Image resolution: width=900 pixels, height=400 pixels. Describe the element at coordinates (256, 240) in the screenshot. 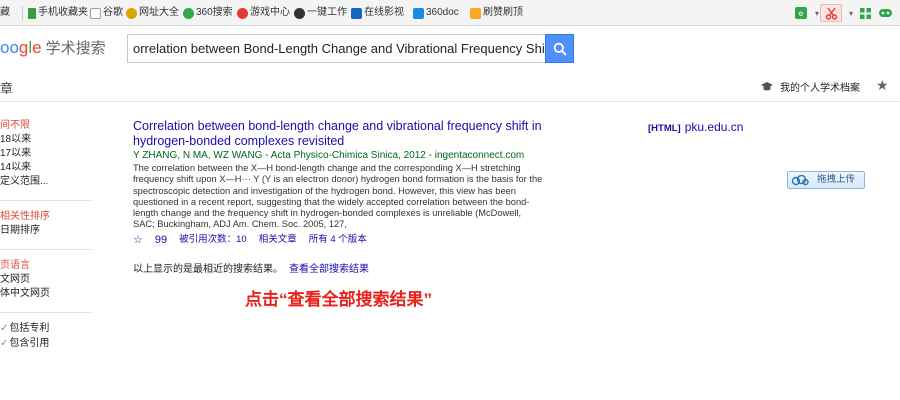

I see `result-actions: ☆ 99 被引用次数：10 相关文章 所有 4 个版本` at that location.